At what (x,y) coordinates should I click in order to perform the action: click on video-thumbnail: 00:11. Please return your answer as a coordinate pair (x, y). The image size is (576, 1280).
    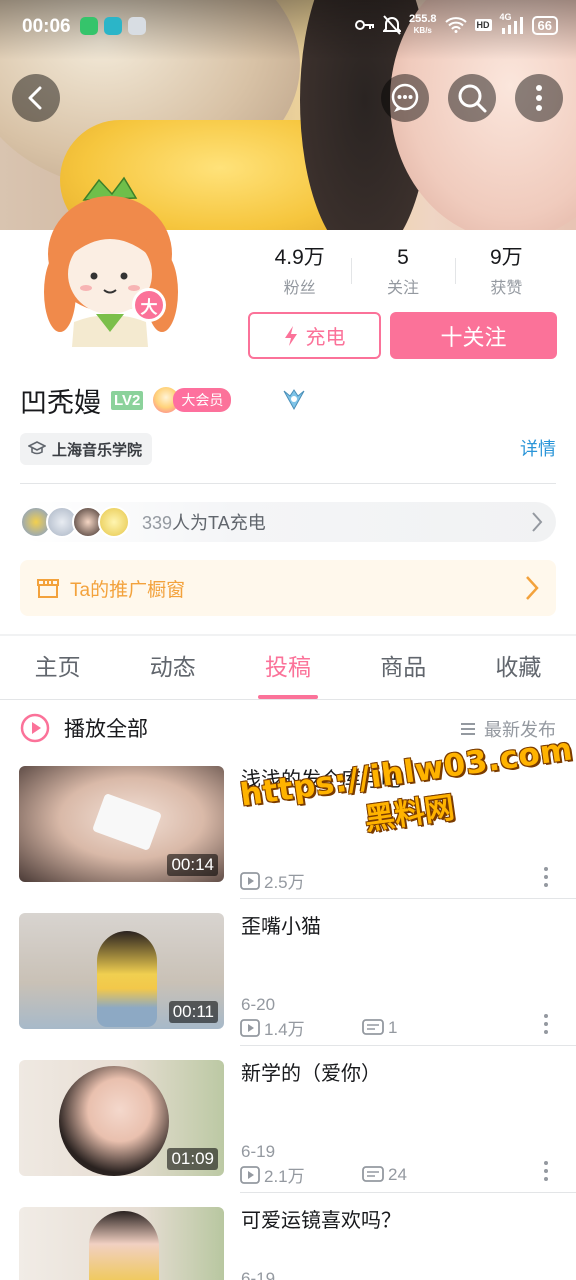
    Looking at the image, I should click on (121, 971).